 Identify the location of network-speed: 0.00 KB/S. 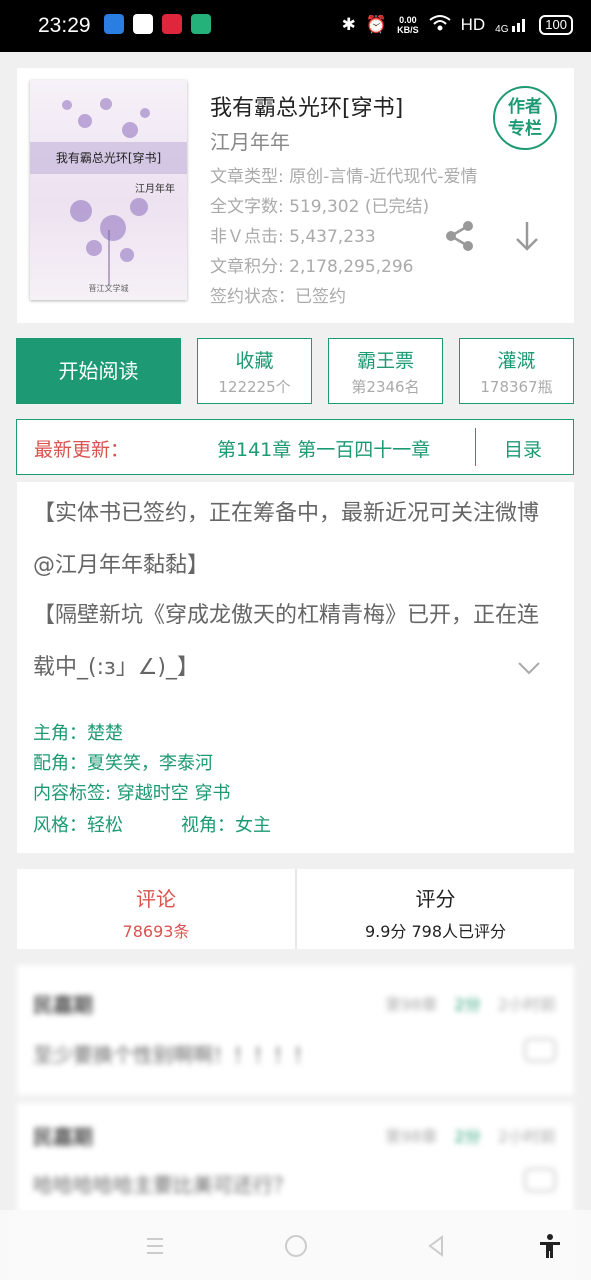
(408, 25).